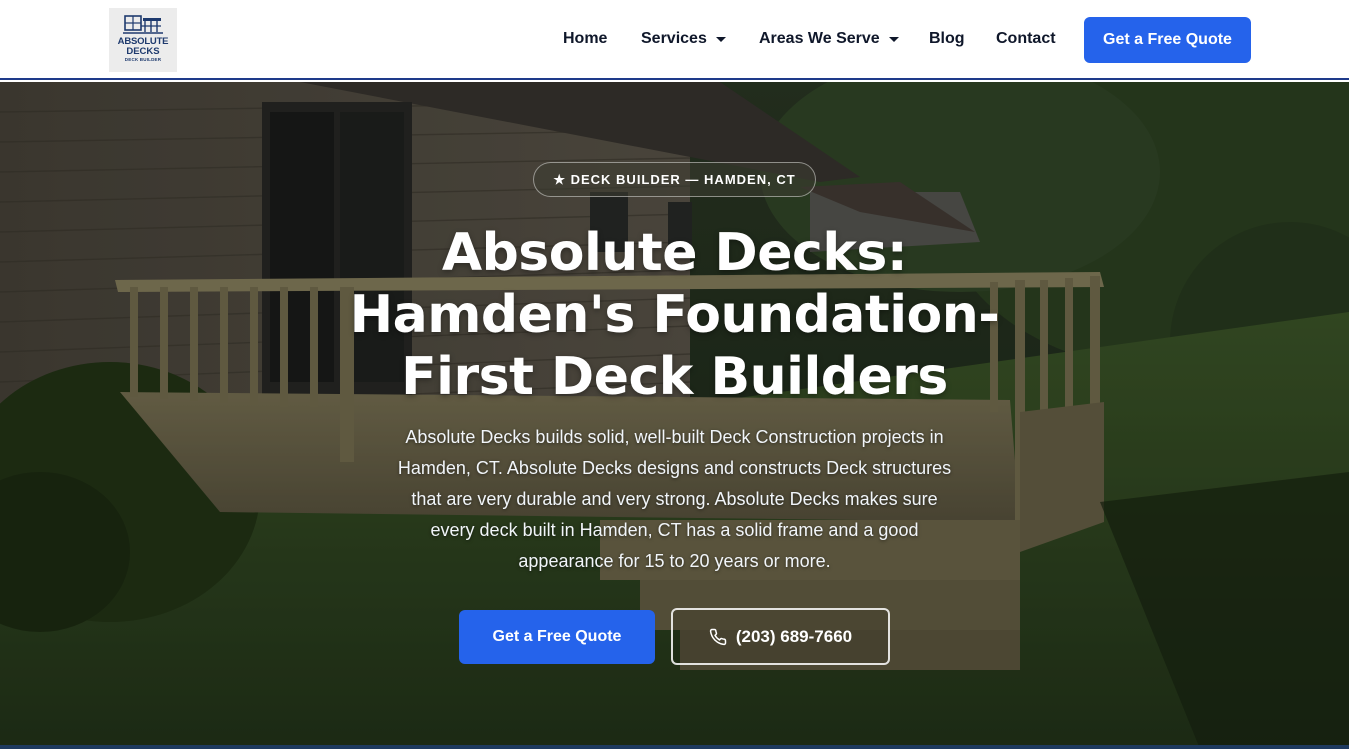 This screenshot has height=749, width=1349. What do you see at coordinates (718, 636) in the screenshot?
I see `phone-icon` at bounding box center [718, 636].